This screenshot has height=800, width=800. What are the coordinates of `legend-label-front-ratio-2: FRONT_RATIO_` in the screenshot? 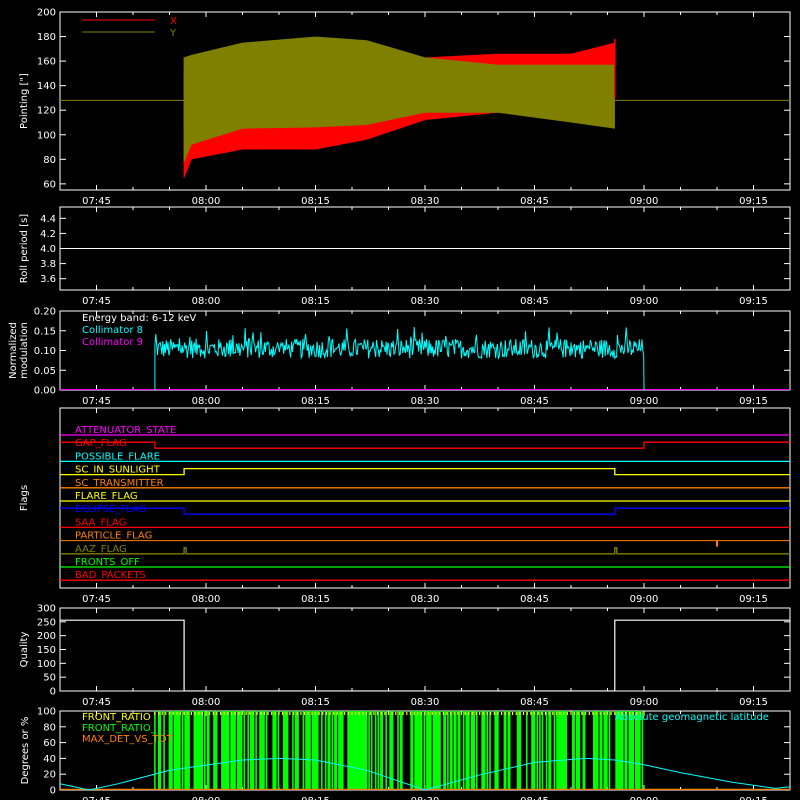 It's located at (119, 728).